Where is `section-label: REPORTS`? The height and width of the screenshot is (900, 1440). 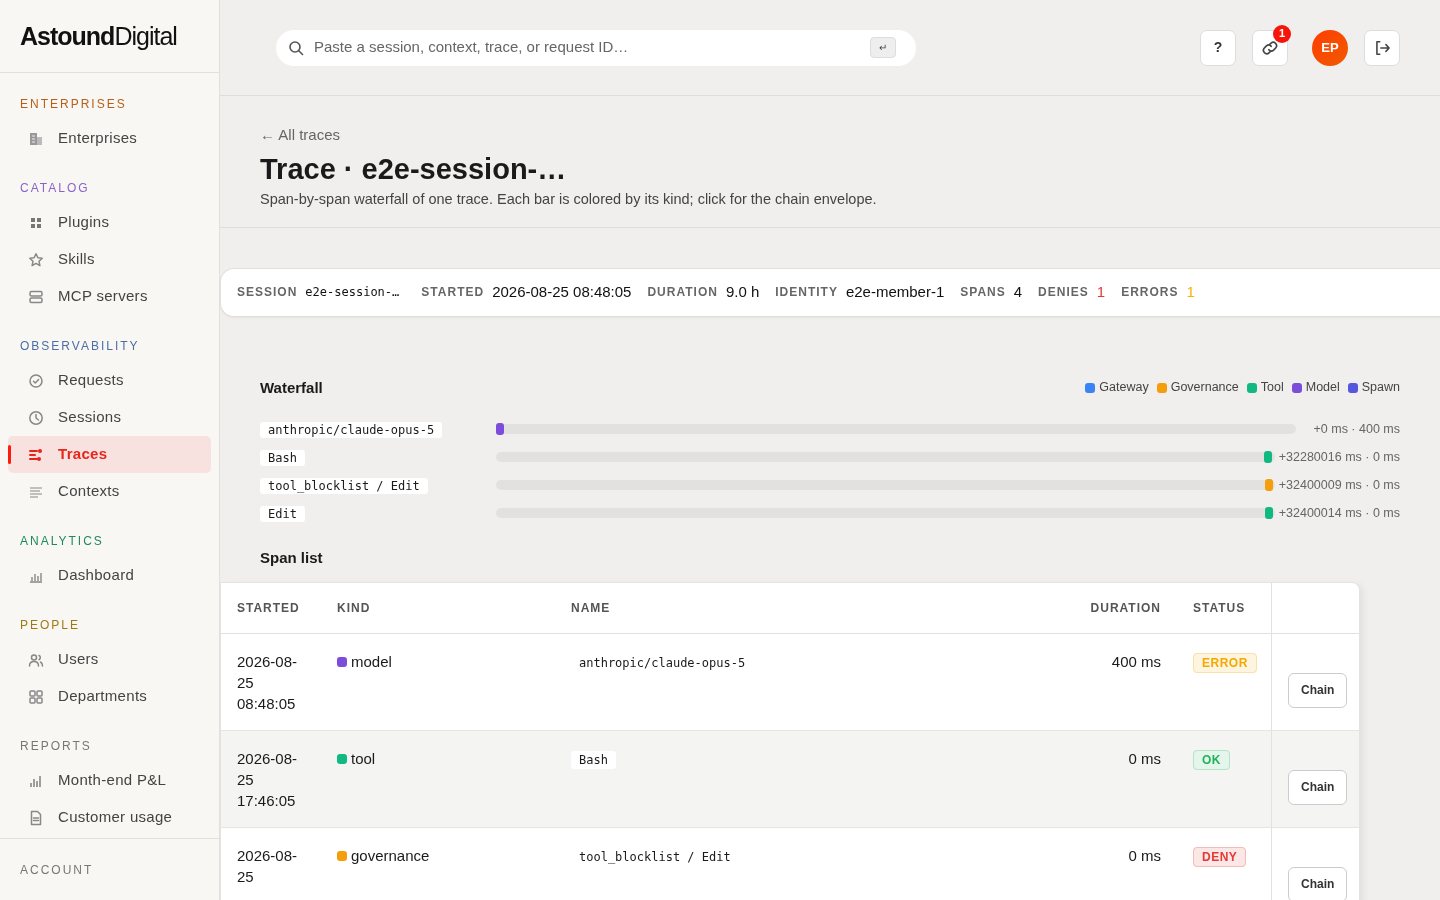
section-label: REPORTS is located at coordinates (56, 746).